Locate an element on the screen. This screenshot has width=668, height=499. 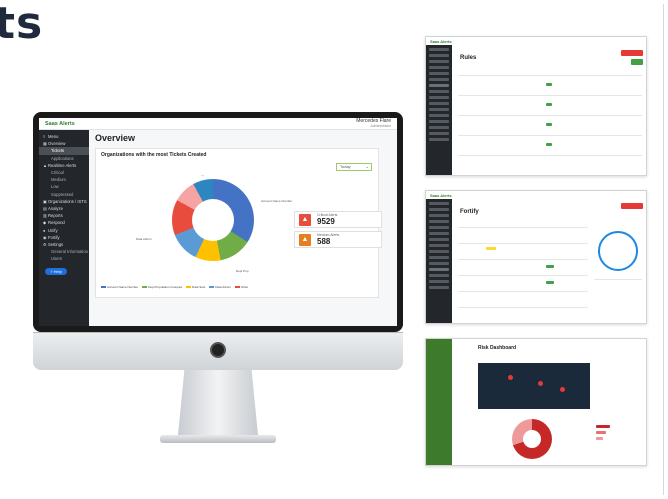
fortify-title: Fortify is located at coordinates (469, 212).